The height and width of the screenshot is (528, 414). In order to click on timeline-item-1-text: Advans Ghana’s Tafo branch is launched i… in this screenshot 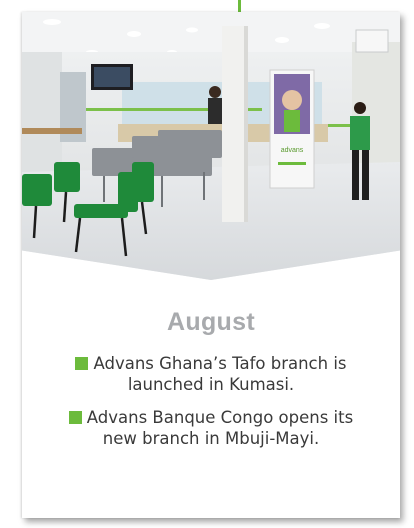, I will do `click(220, 374)`.